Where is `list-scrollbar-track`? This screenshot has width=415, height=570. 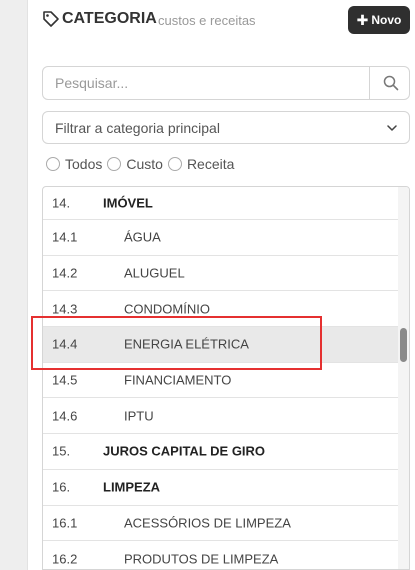 list-scrollbar-track is located at coordinates (403, 378).